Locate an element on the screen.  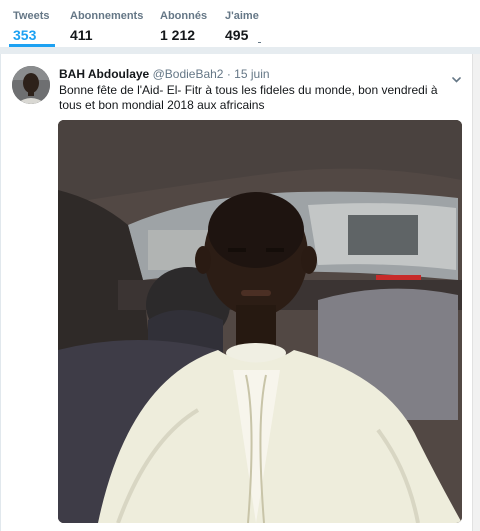
avatar-image is located at coordinates (31, 85).